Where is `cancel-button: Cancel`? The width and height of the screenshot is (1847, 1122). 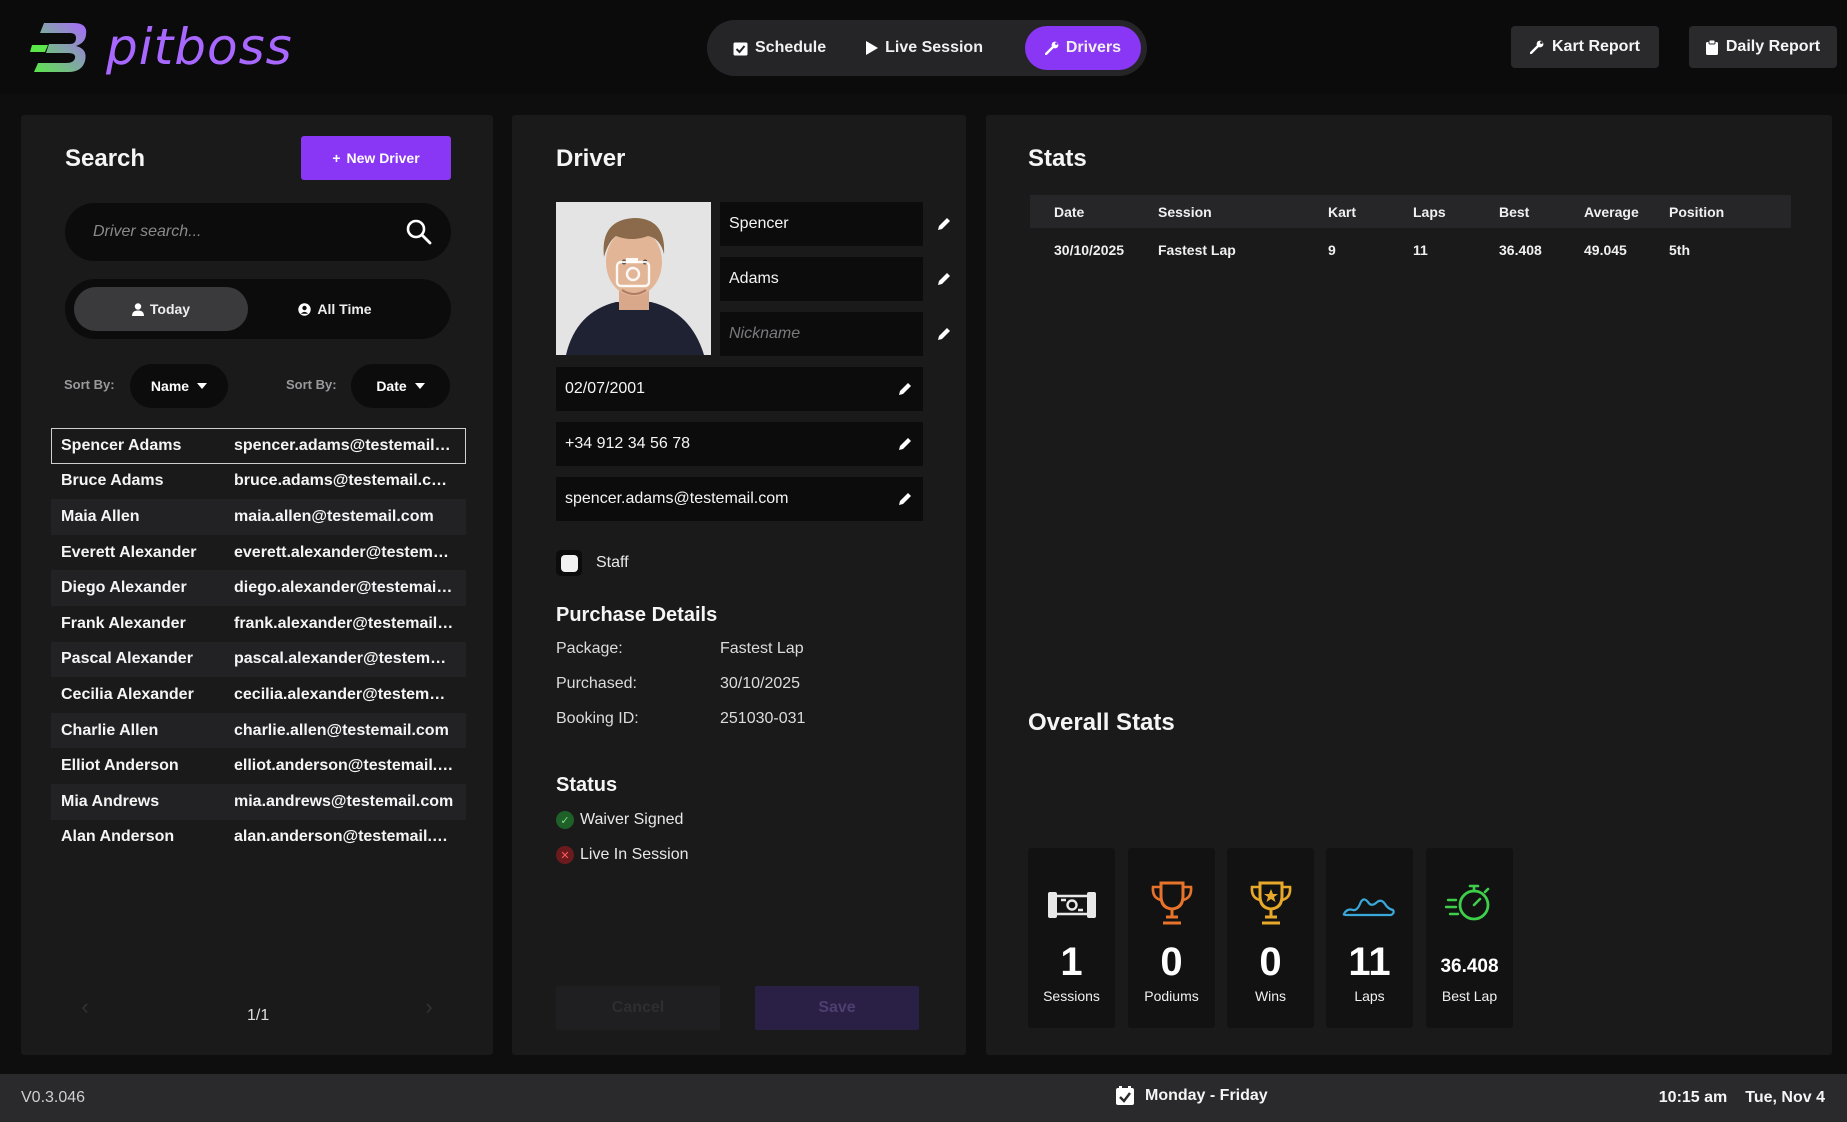 cancel-button: Cancel is located at coordinates (638, 1008).